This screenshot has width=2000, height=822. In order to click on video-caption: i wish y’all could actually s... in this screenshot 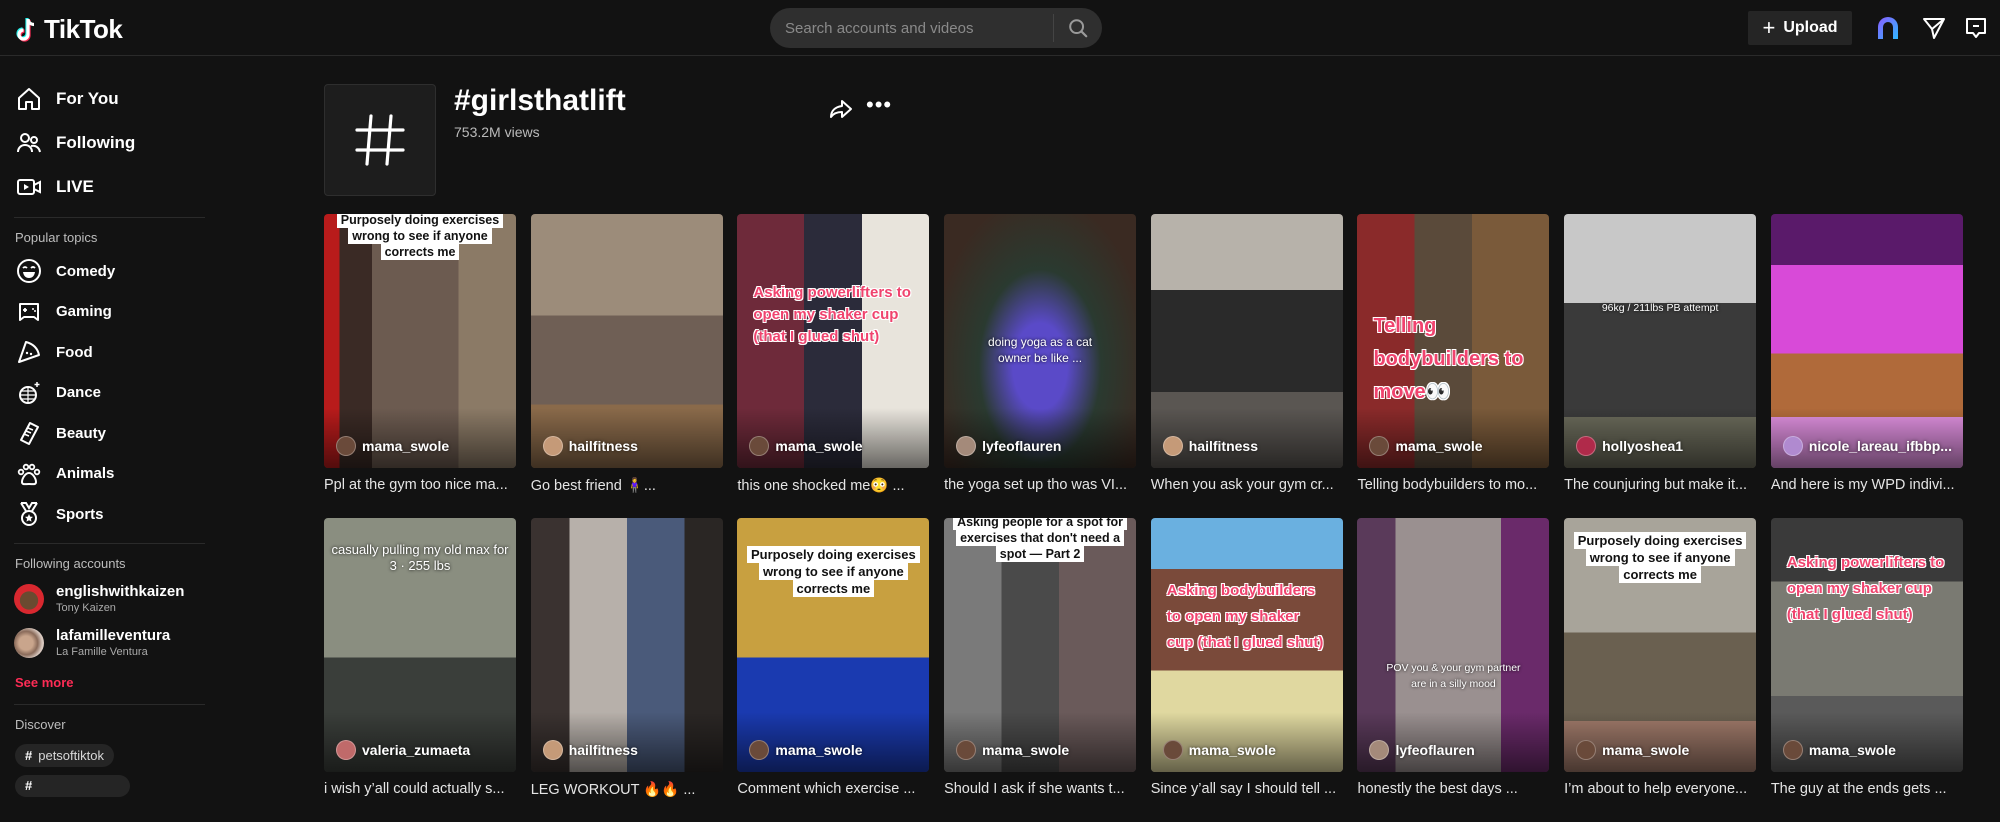, I will do `click(420, 789)`.